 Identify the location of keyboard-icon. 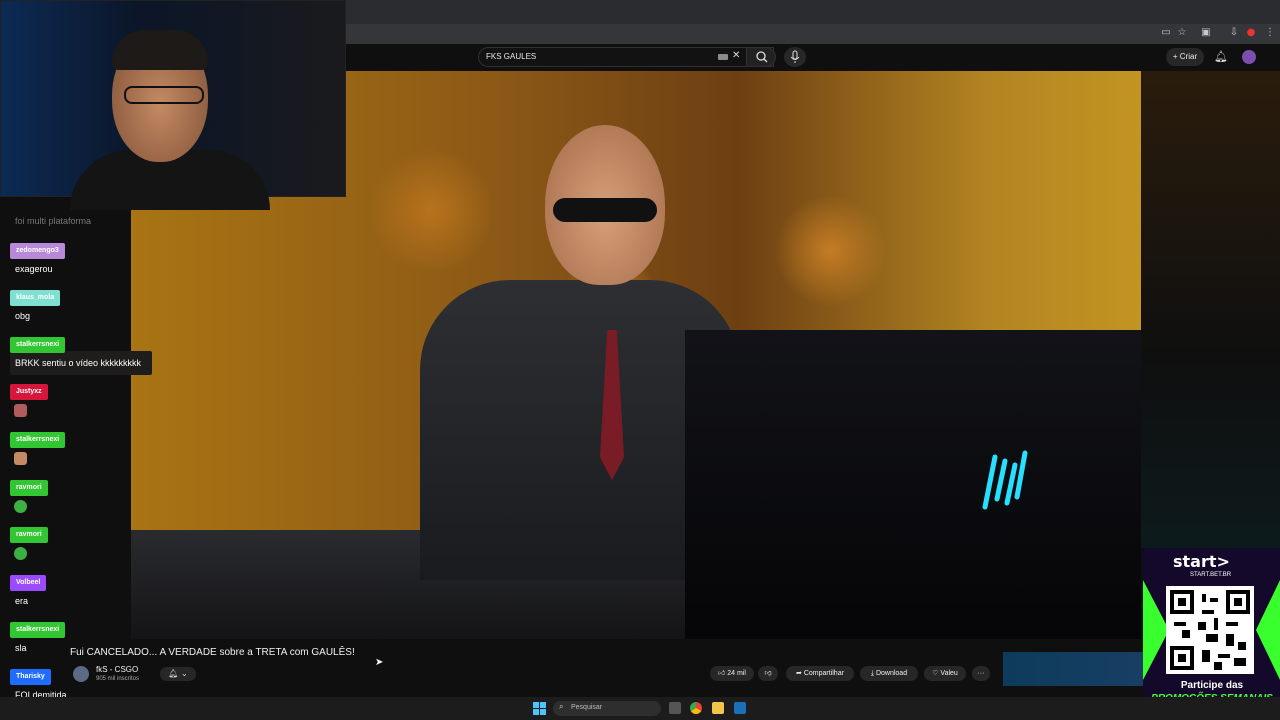
(723, 57).